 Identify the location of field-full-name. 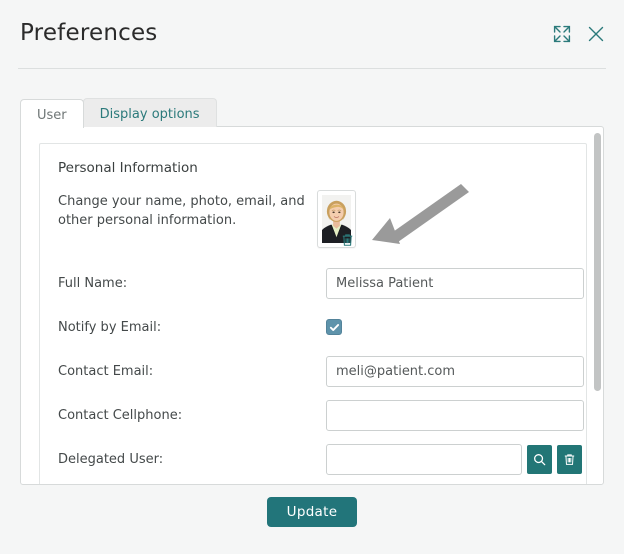
(455, 283).